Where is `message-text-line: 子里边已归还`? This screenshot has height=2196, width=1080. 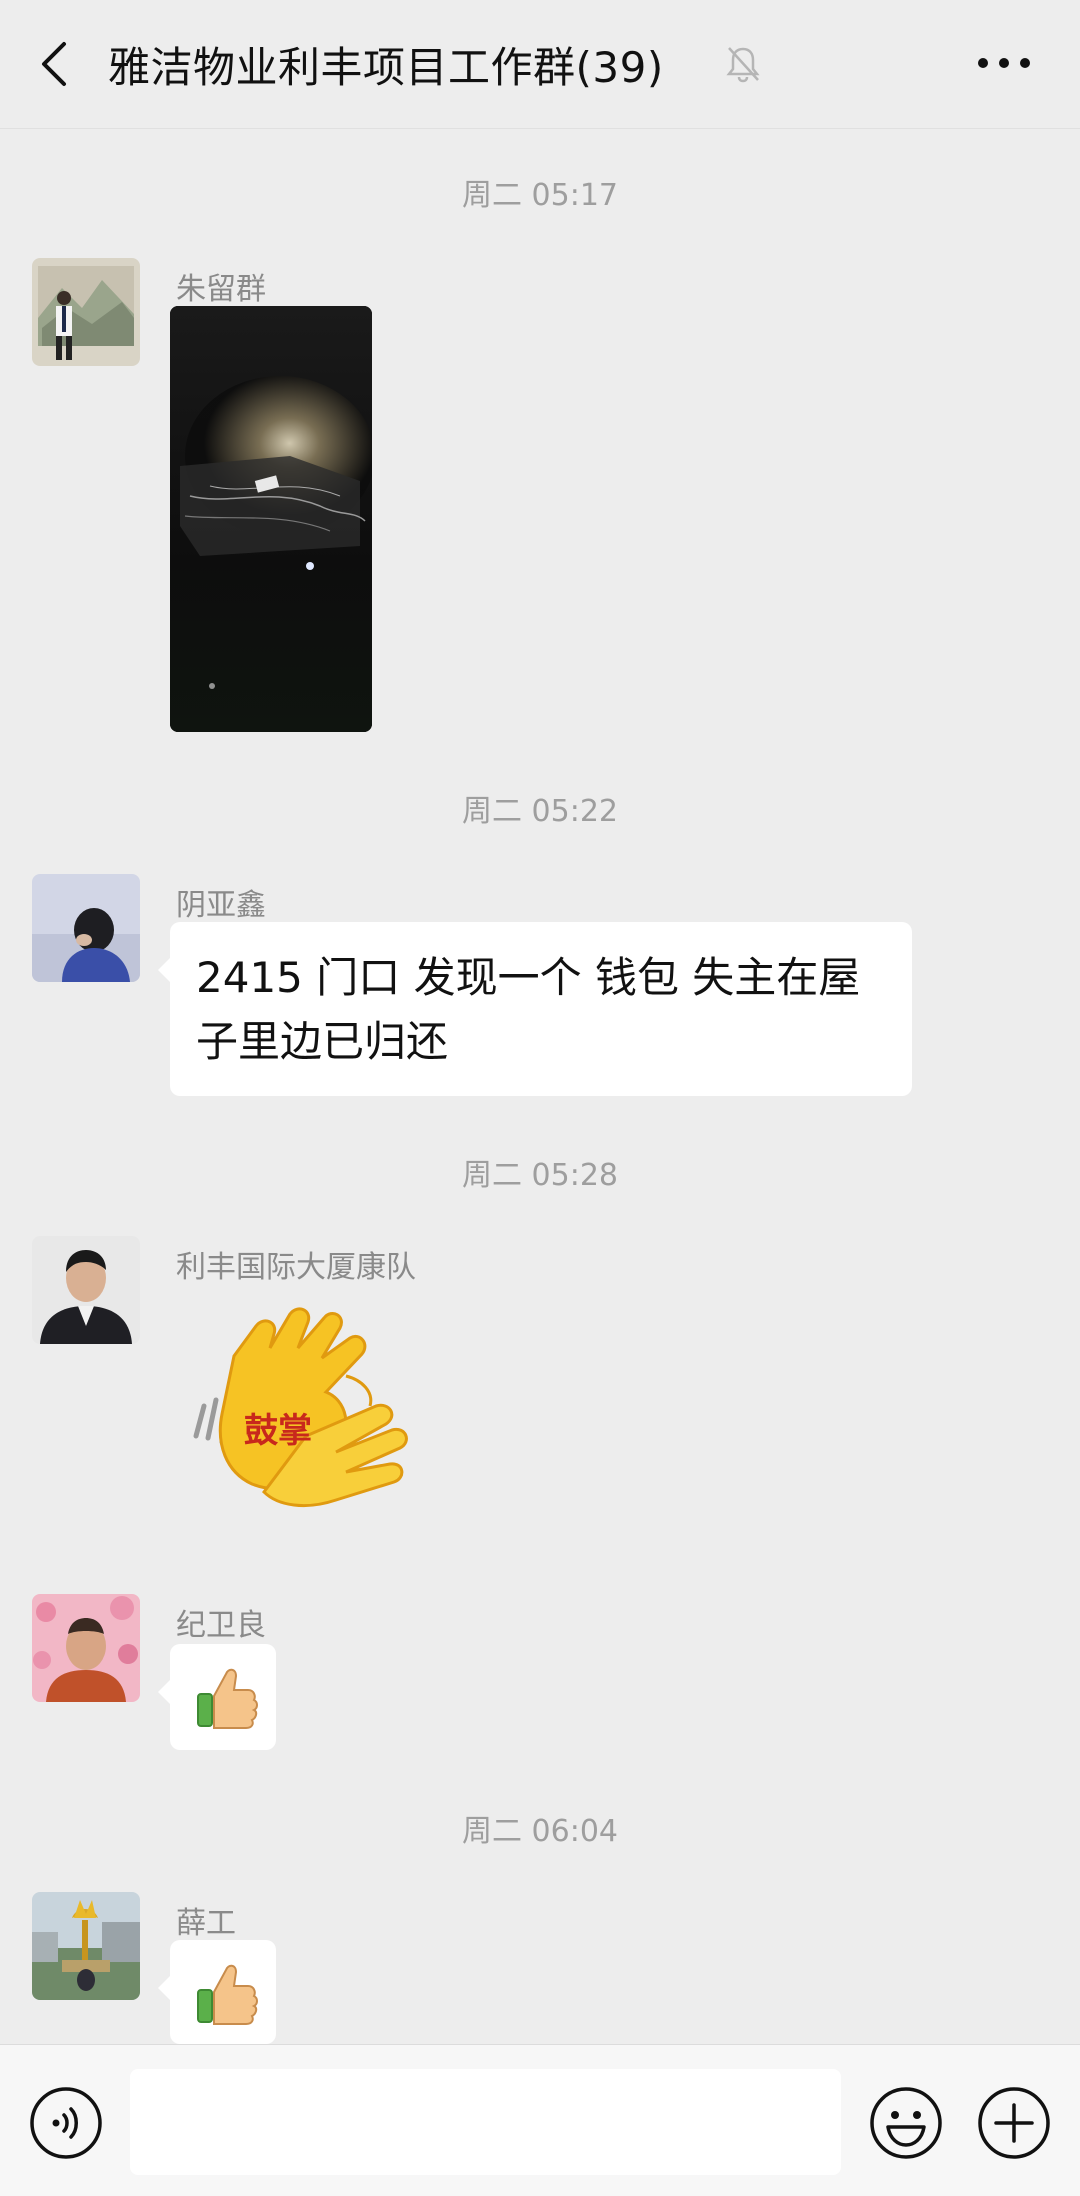
message-text-line: 子里边已归还 is located at coordinates (322, 1041).